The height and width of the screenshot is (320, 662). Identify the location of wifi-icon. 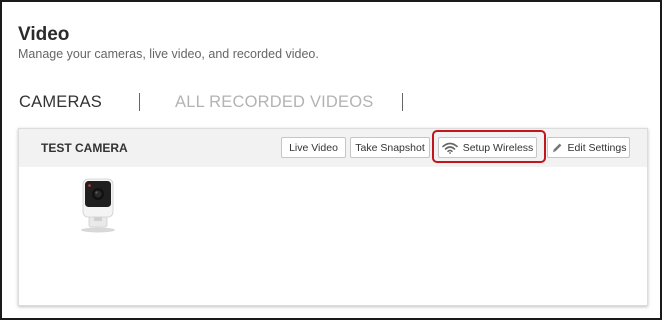
(449, 148).